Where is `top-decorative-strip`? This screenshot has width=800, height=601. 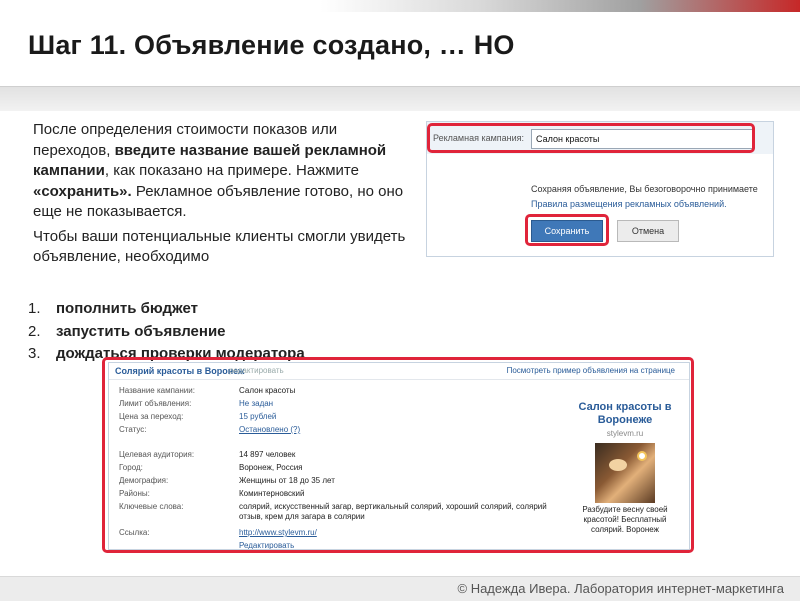 top-decorative-strip is located at coordinates (400, 6).